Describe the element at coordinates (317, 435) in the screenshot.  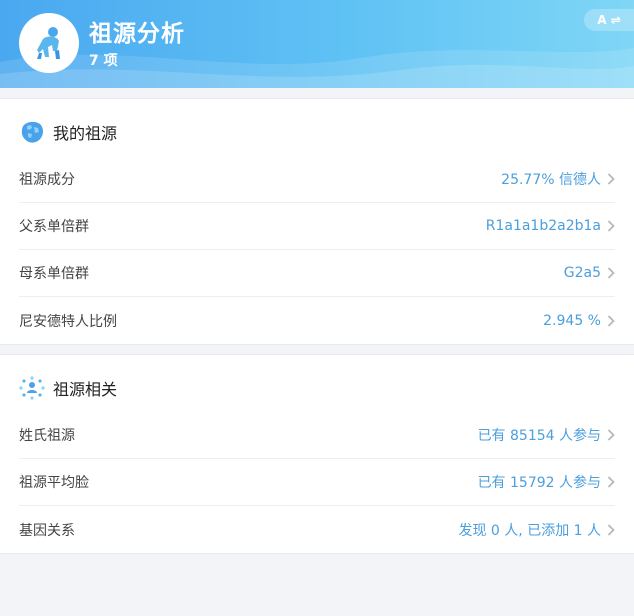
I see `row-surname-ancestry: 姓氏祖源 已有 85154 人参与` at that location.